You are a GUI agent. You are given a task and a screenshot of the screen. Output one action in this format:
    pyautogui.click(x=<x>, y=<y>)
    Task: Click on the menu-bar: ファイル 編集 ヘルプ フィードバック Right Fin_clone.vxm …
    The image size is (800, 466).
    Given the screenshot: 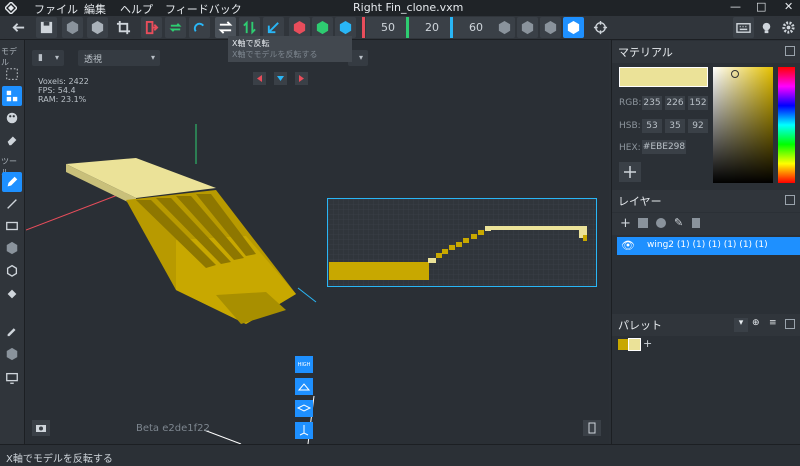 What is the action you would take?
    pyautogui.click(x=400, y=8)
    